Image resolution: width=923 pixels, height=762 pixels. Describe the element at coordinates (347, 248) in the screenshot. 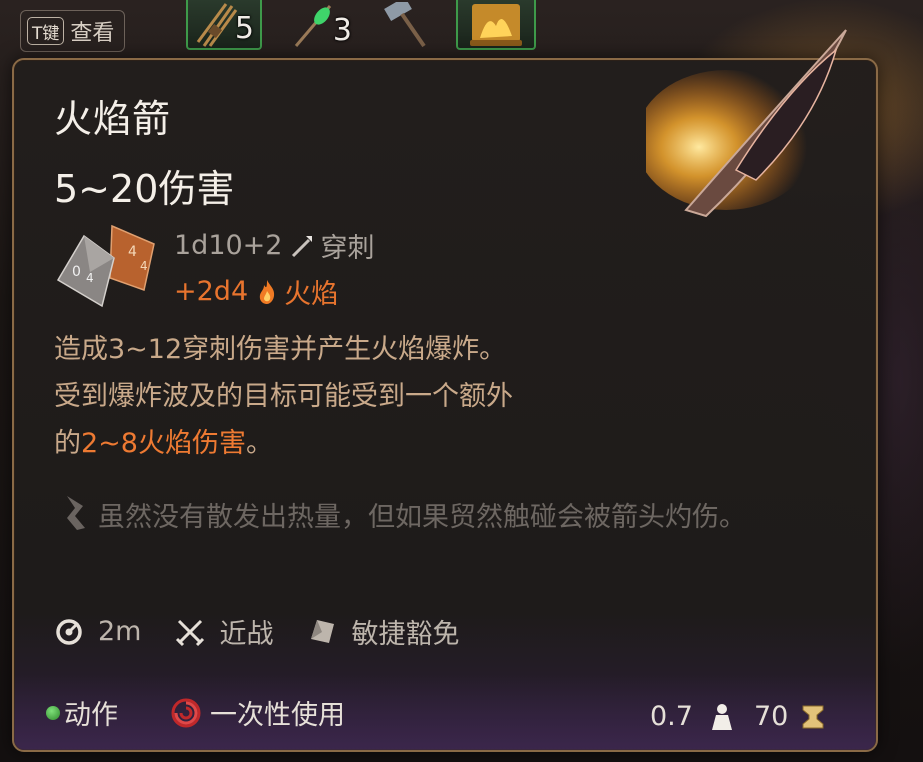

I see `base-damage-type: 穿刺` at that location.